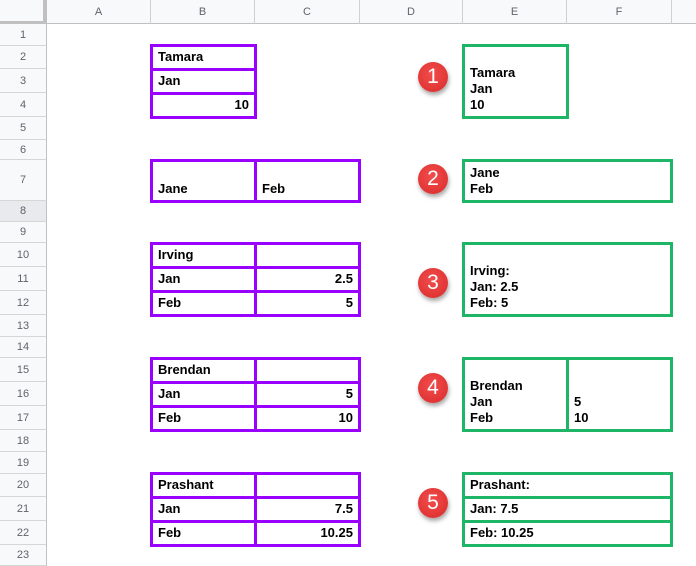 This screenshot has height=566, width=696. Describe the element at coordinates (23, 509) in the screenshot. I see `row-header-21: 21` at that location.